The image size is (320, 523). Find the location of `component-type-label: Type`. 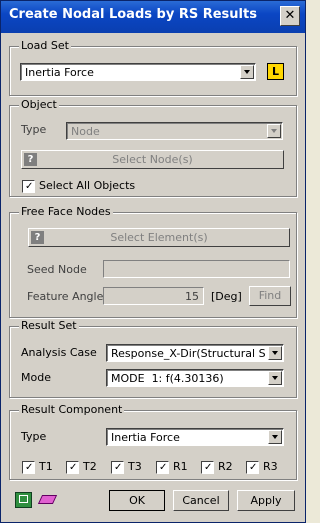

component-type-label: Type is located at coordinates (34, 436).